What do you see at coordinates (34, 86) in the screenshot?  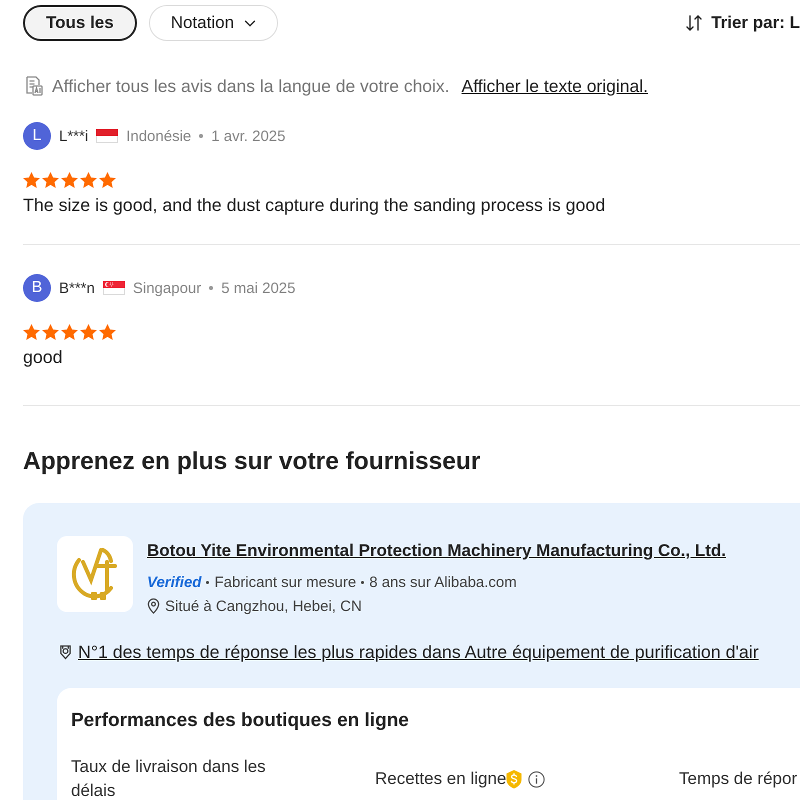 I see `translate-icon` at bounding box center [34, 86].